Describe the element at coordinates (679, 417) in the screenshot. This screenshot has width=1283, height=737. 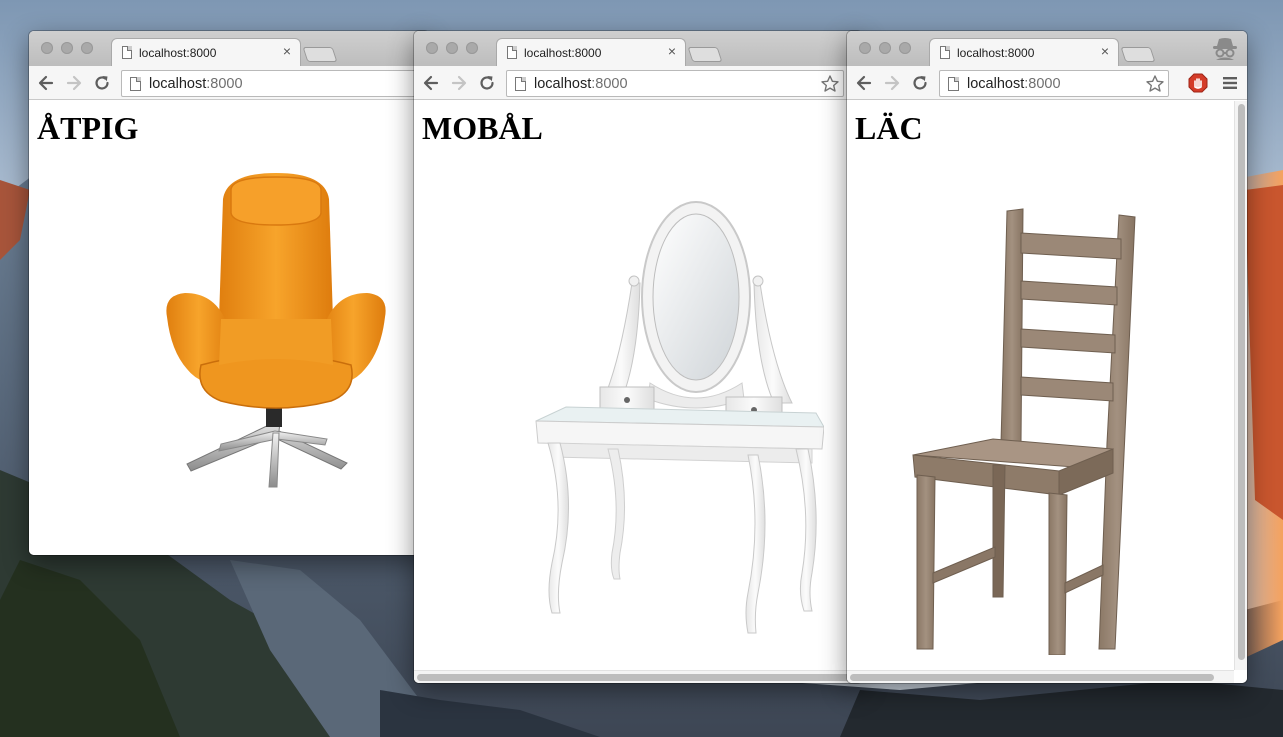
I see `dressing-table-image` at that location.